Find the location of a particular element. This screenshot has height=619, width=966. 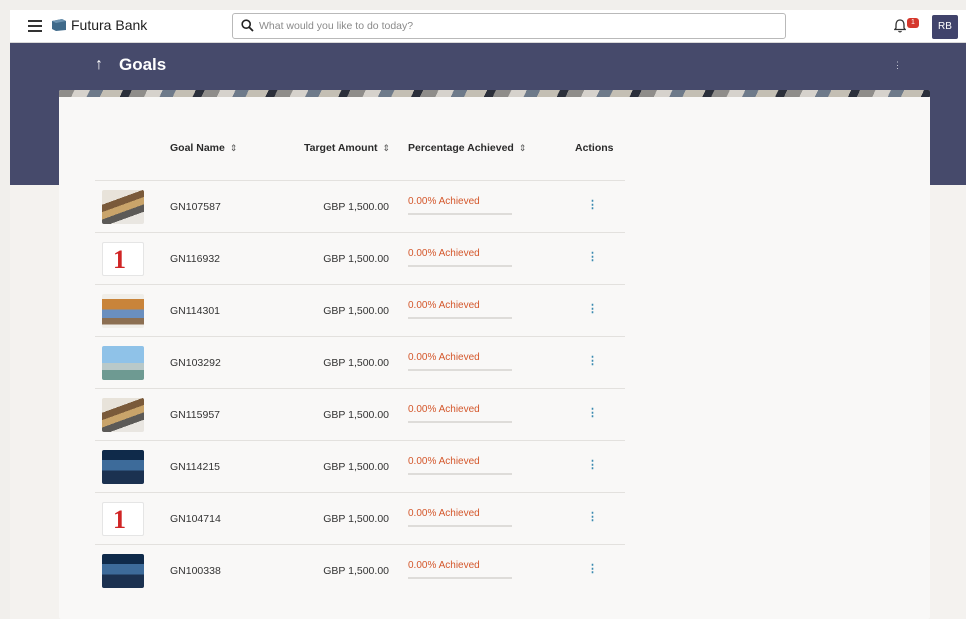

column-header-actions: Actions is located at coordinates (594, 148).